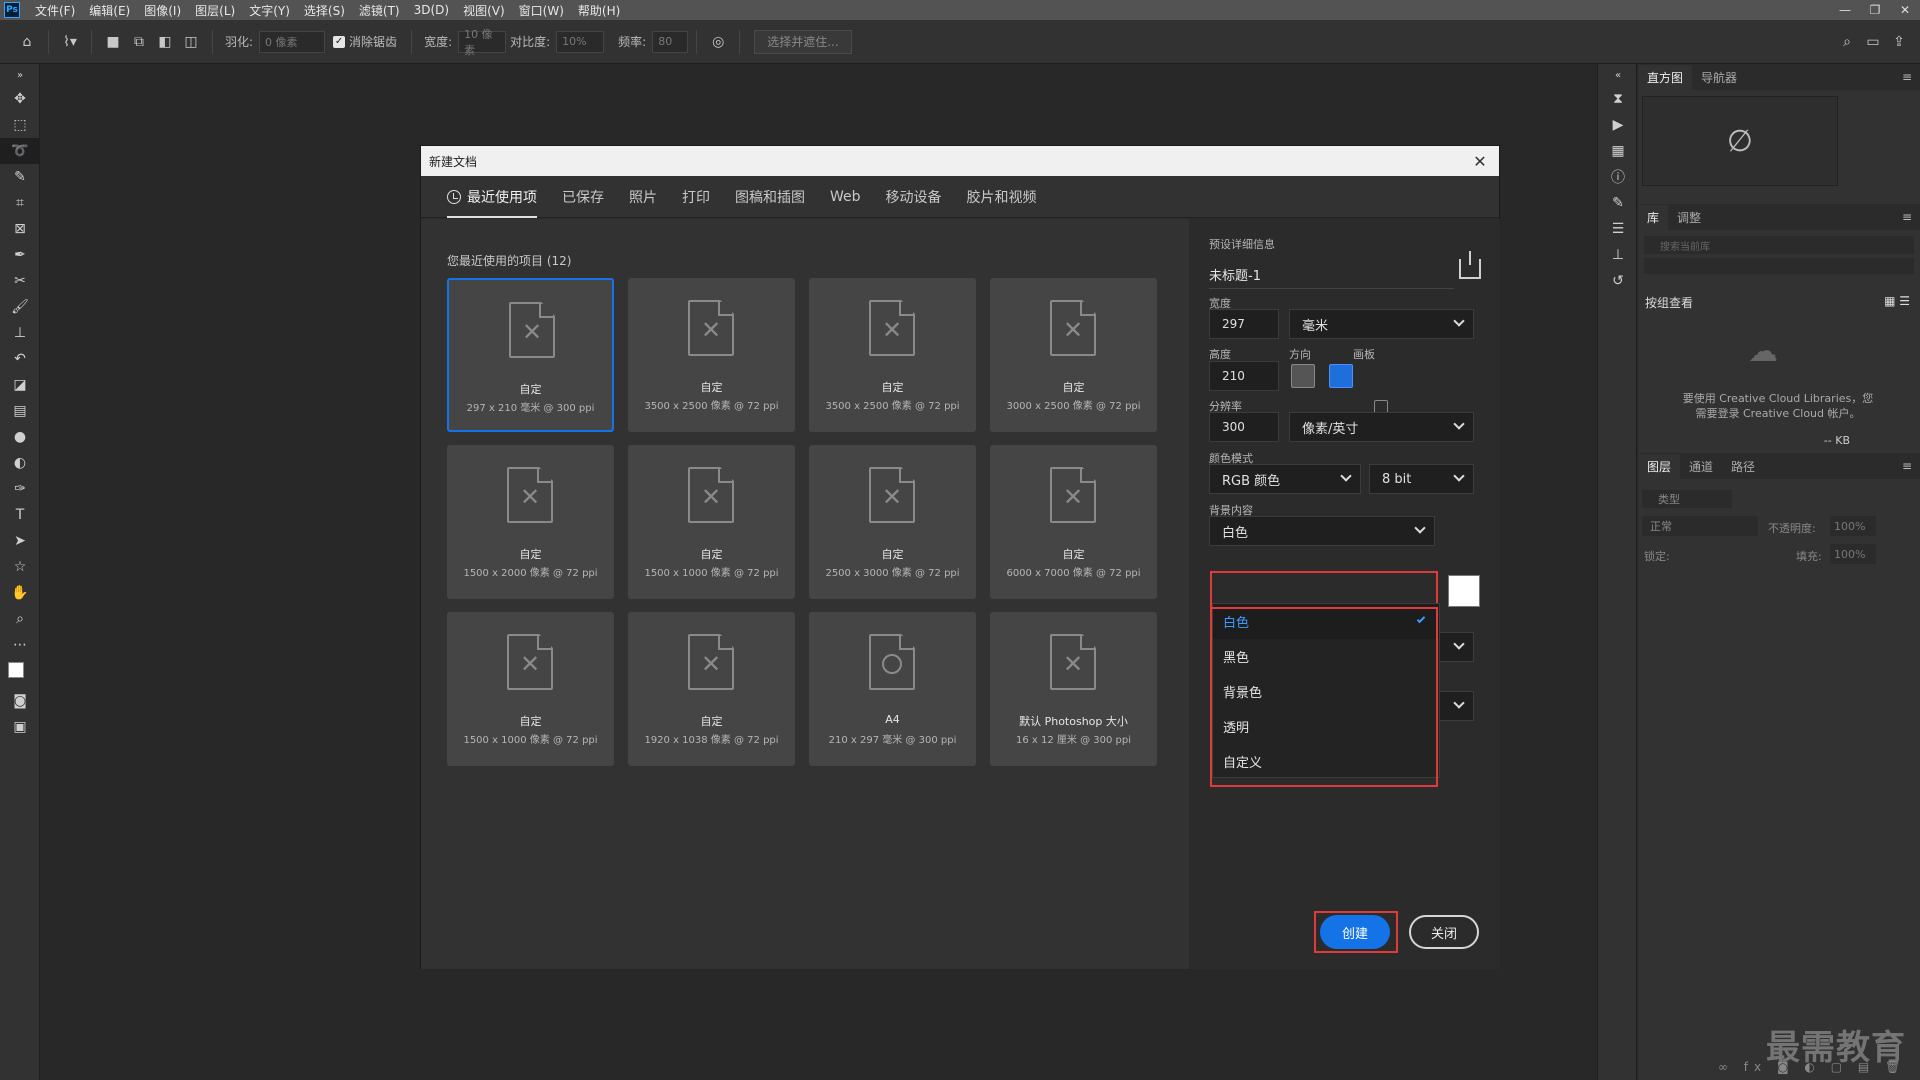  I want to click on height-input: 210, so click(1244, 376).